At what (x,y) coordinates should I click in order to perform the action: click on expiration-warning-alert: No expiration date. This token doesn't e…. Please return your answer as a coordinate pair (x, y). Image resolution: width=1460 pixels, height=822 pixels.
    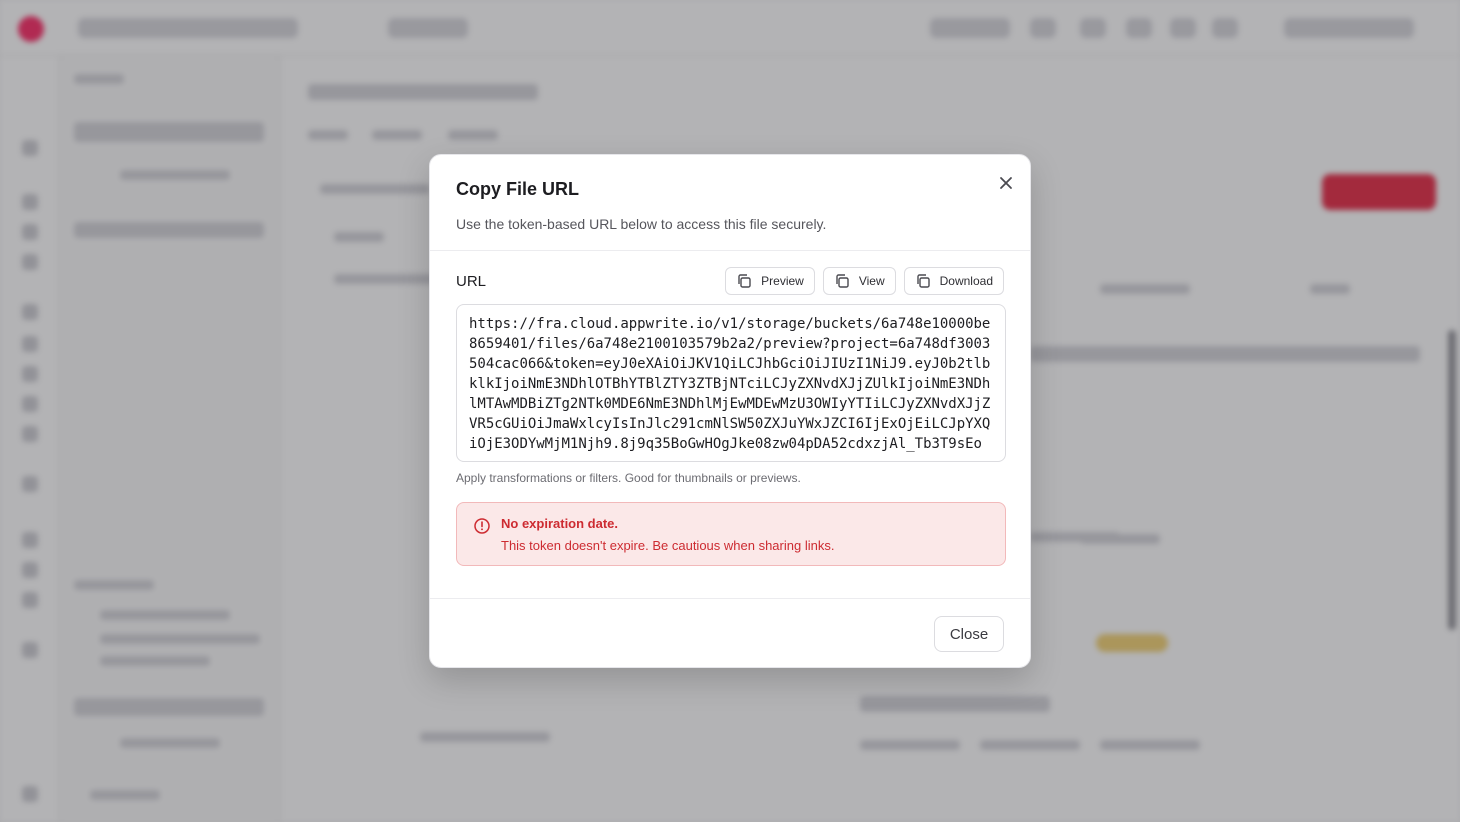
    Looking at the image, I should click on (731, 534).